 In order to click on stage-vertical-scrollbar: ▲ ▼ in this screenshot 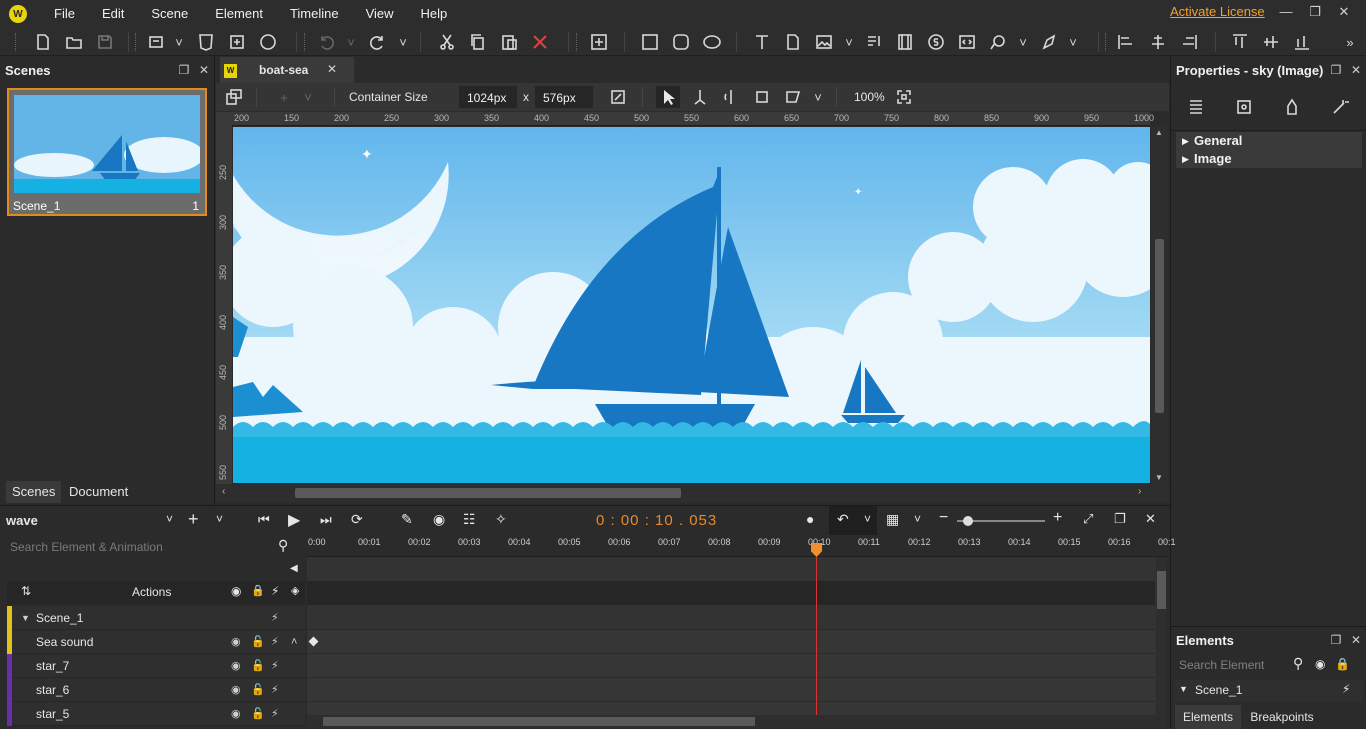, I will do `click(1159, 305)`.